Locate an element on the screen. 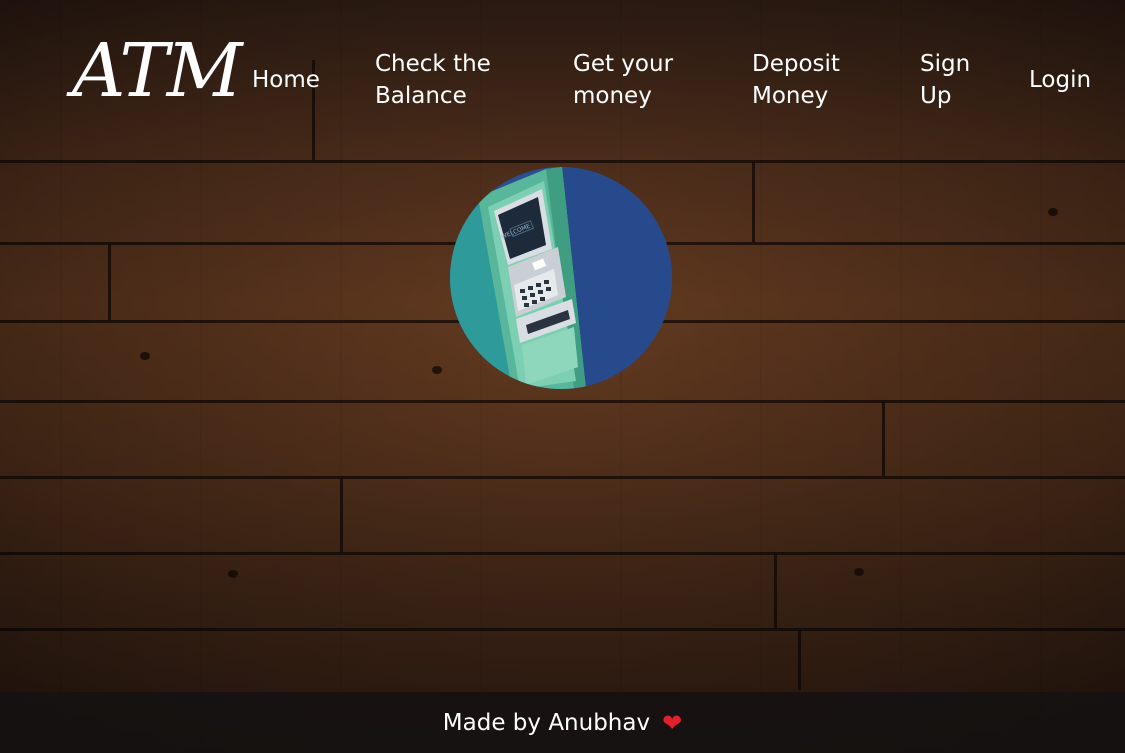 This screenshot has height=753, width=1125. nav-get-money-line1: Get your is located at coordinates (623, 64).